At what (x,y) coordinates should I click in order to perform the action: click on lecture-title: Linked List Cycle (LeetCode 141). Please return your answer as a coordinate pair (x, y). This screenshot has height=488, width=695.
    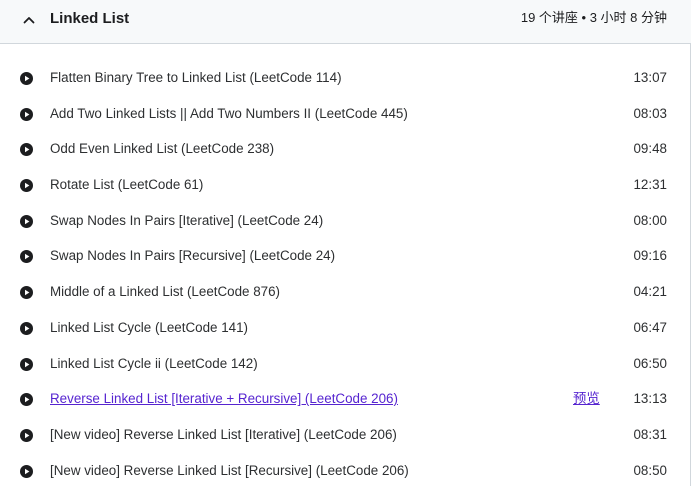
    Looking at the image, I should click on (149, 327).